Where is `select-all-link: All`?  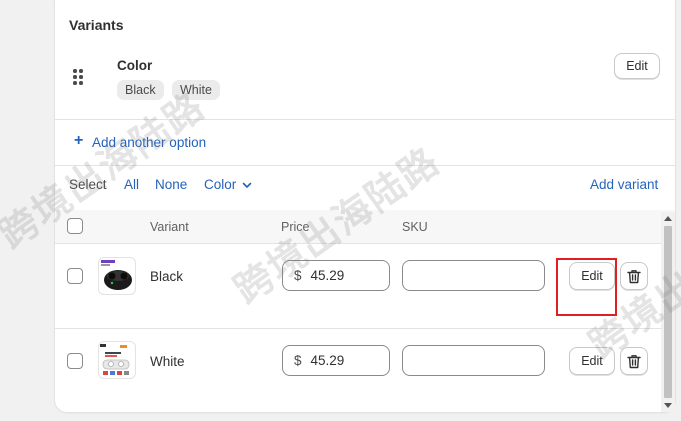 select-all-link: All is located at coordinates (131, 184).